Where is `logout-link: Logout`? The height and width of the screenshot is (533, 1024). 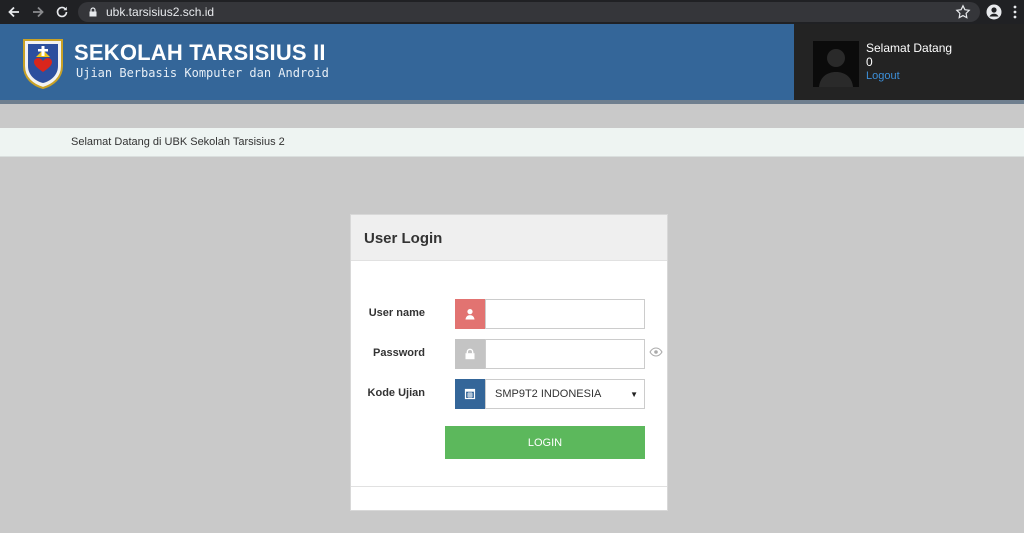 logout-link: Logout is located at coordinates (883, 76).